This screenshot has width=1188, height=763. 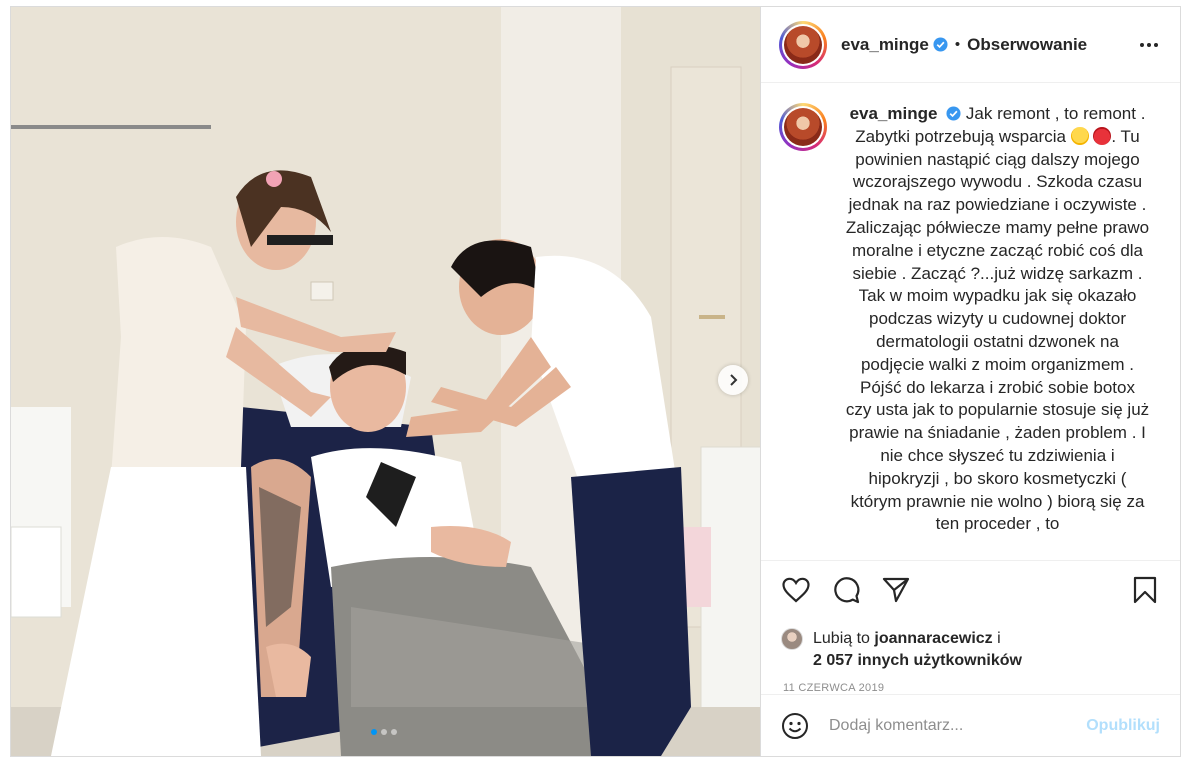 I want to click on carousel-next-button, so click(x=733, y=380).